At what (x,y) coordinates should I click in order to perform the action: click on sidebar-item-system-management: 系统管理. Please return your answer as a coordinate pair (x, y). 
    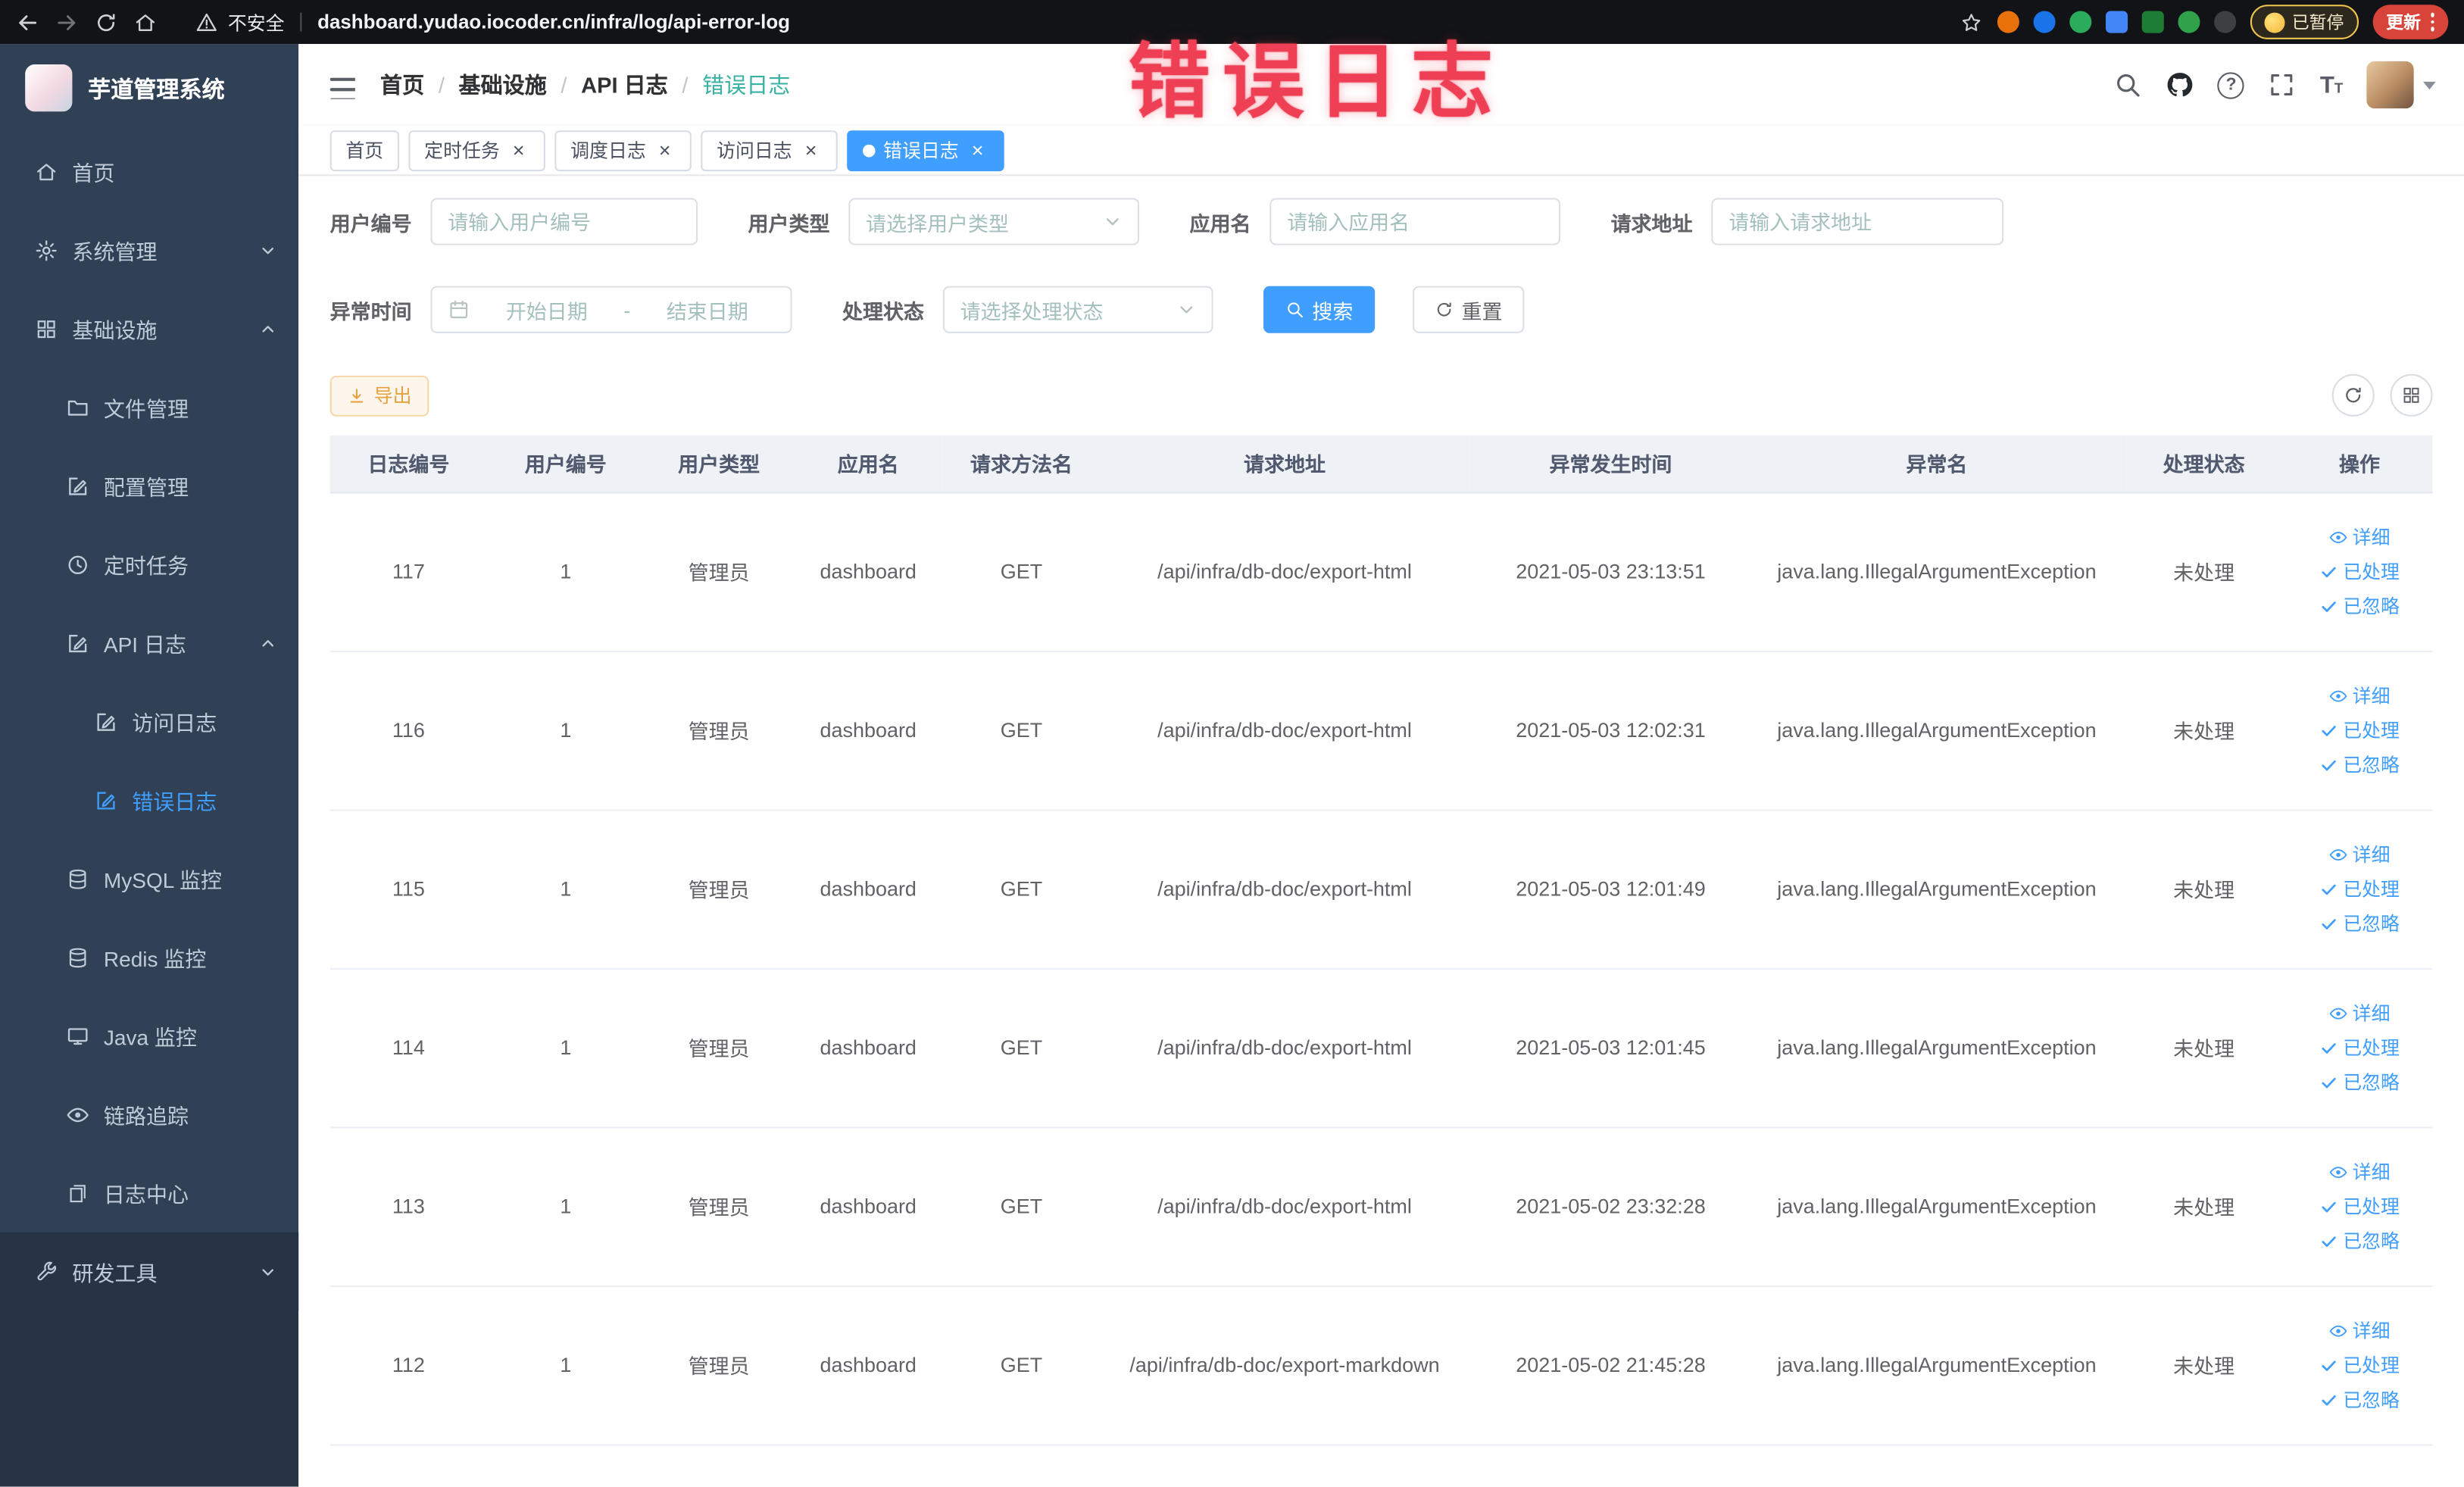
    Looking at the image, I should click on (149, 250).